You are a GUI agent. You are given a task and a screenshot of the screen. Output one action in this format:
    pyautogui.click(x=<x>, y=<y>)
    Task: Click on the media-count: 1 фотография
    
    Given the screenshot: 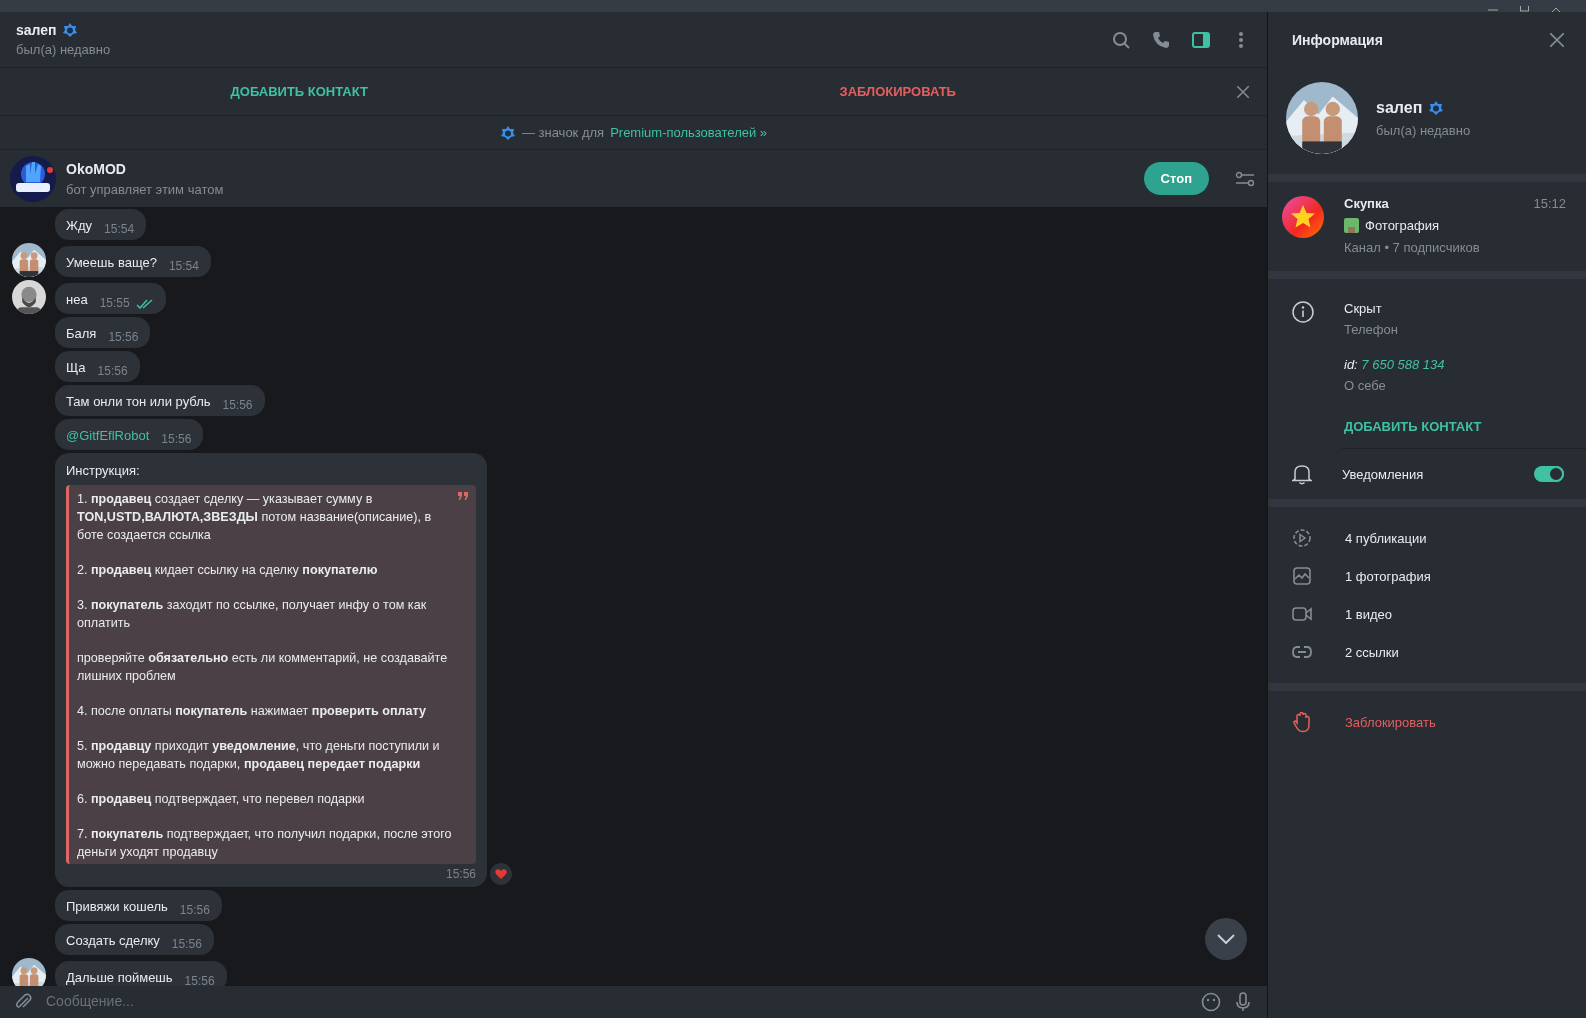 What is the action you would take?
    pyautogui.click(x=1388, y=576)
    